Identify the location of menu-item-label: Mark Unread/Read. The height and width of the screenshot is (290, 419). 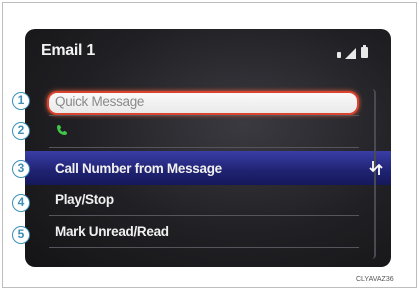
(112, 231).